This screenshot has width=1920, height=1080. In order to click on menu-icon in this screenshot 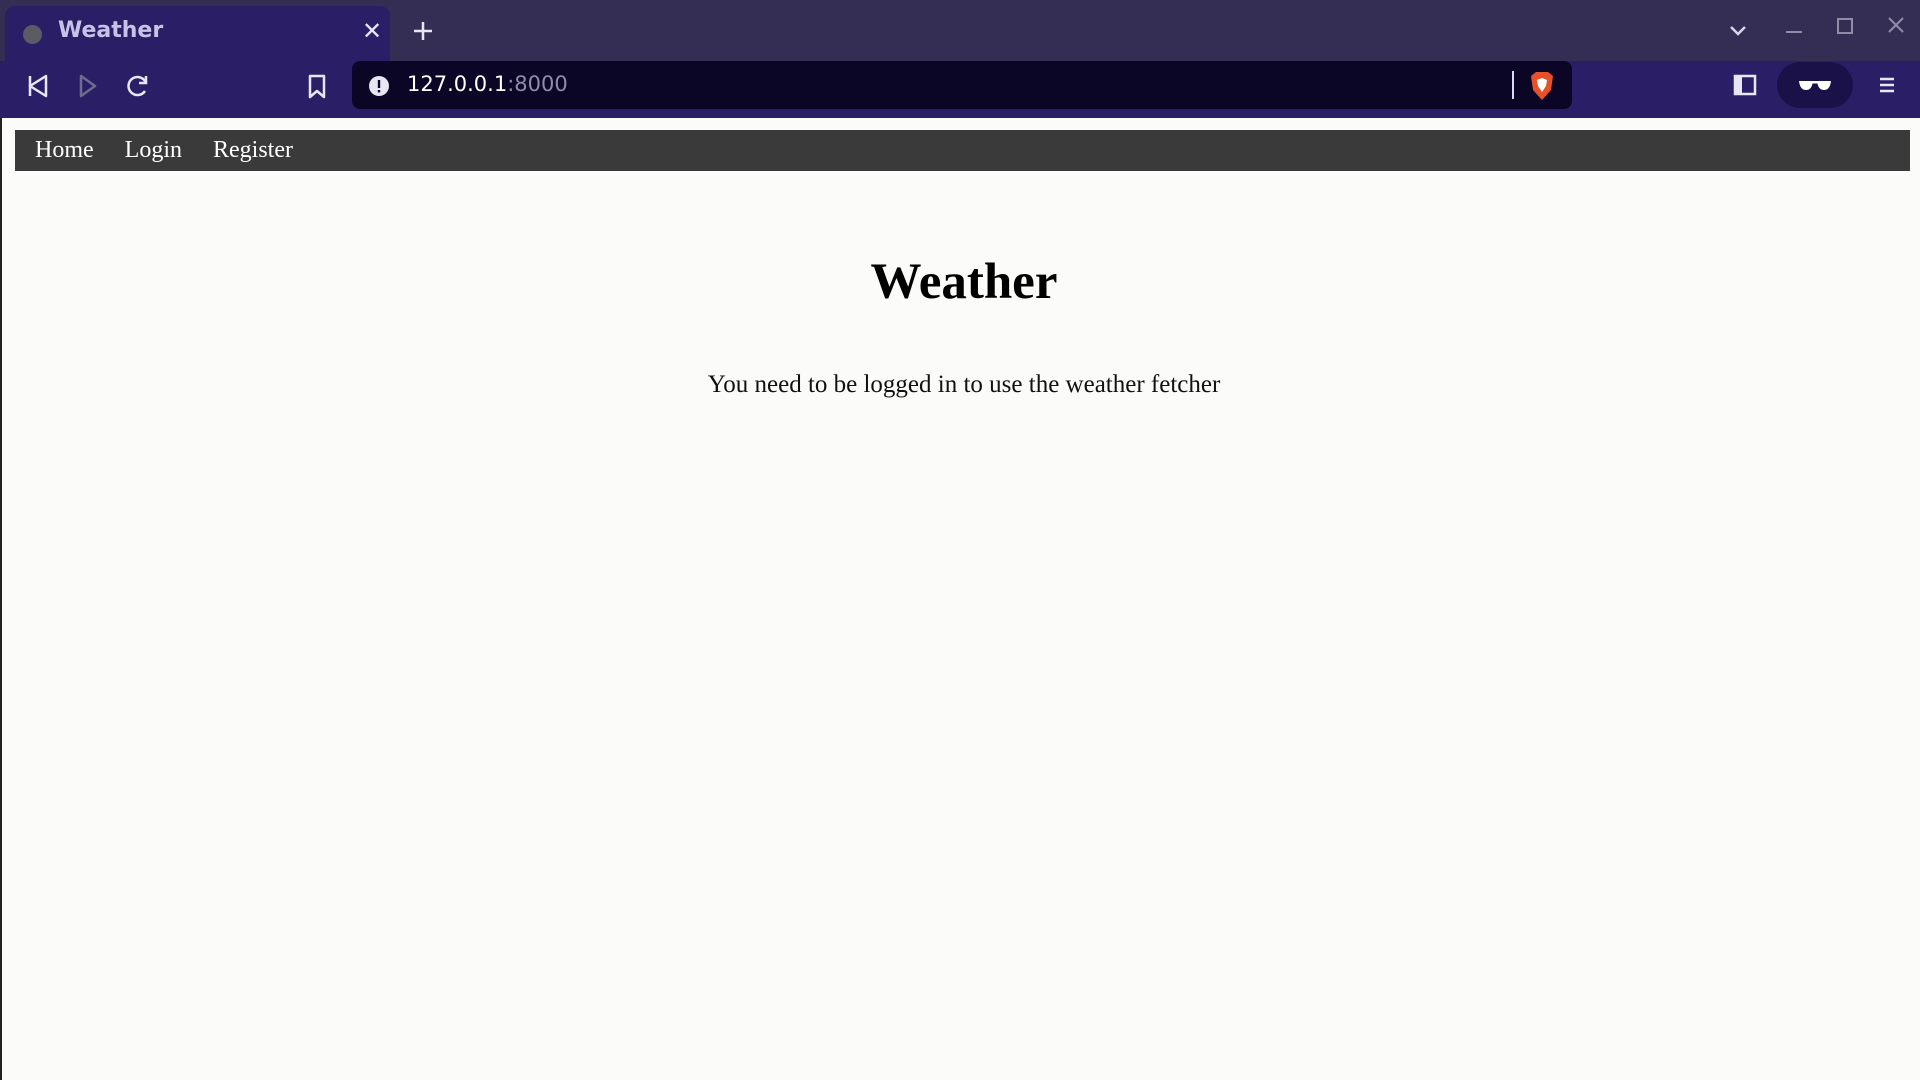, I will do `click(1887, 85)`.